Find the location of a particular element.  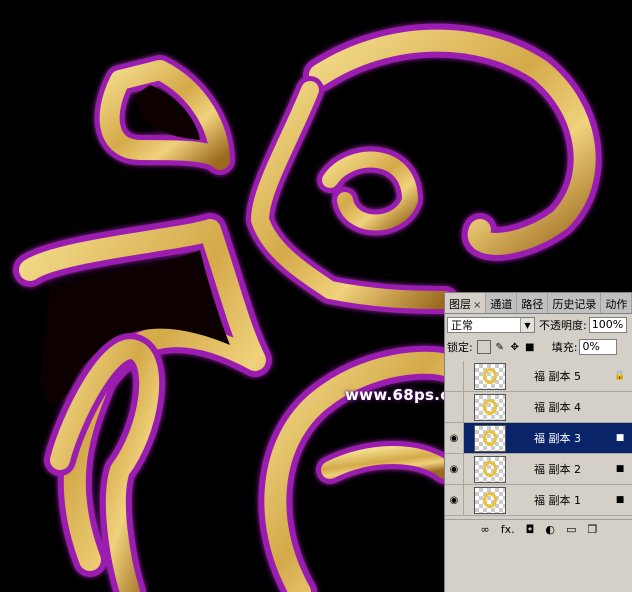

layer-row: 福 副本 4 is located at coordinates (538, 407).